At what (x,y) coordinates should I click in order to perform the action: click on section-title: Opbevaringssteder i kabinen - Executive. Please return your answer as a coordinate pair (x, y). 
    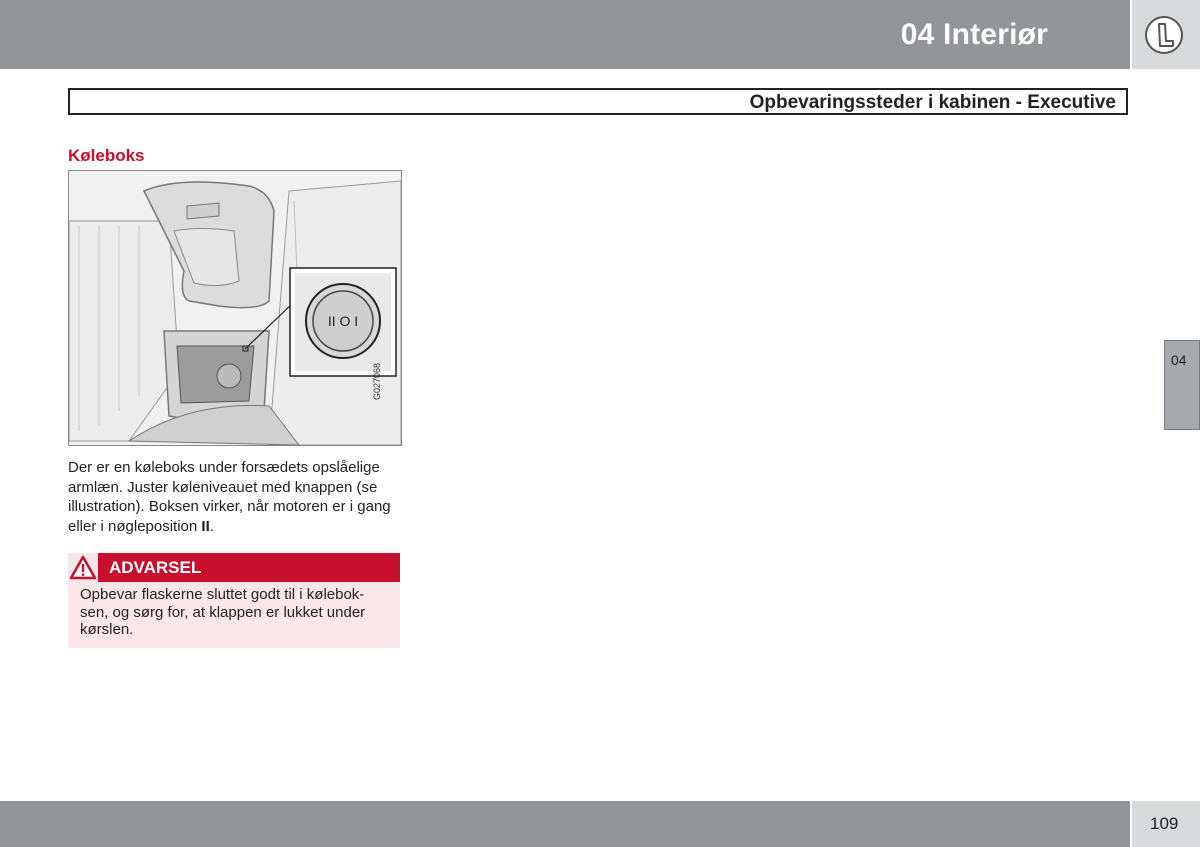
    Looking at the image, I should click on (932, 102).